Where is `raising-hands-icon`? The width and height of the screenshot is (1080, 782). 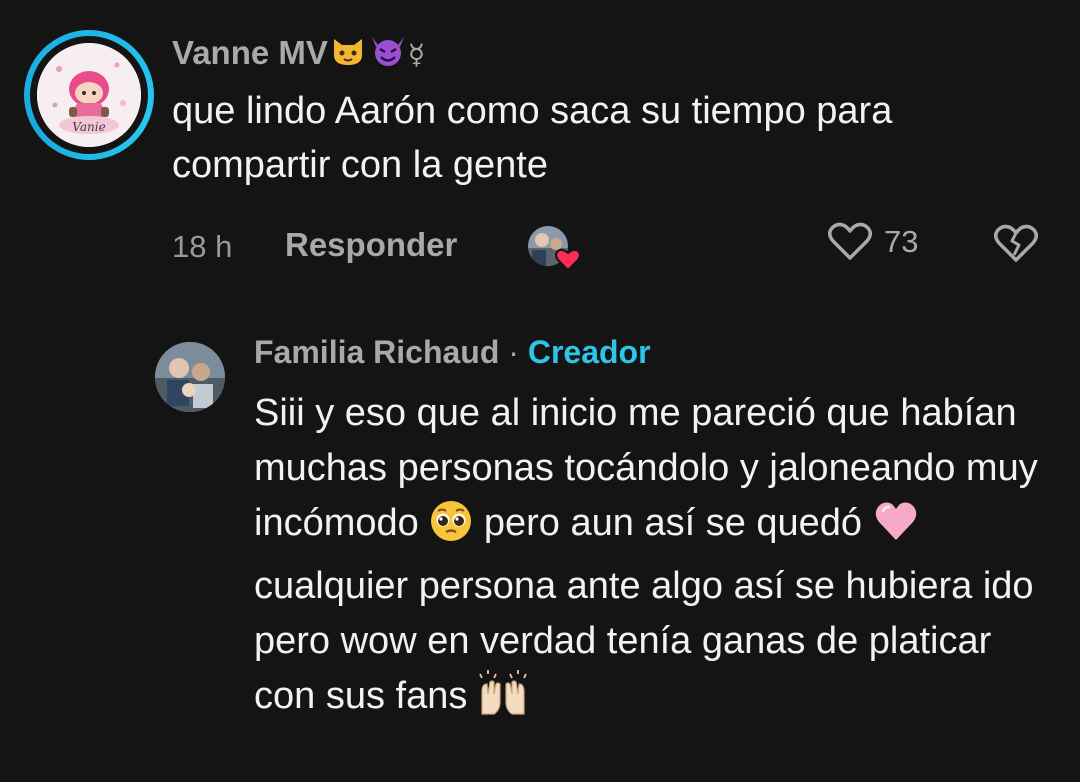
raising-hands-icon is located at coordinates (503, 701).